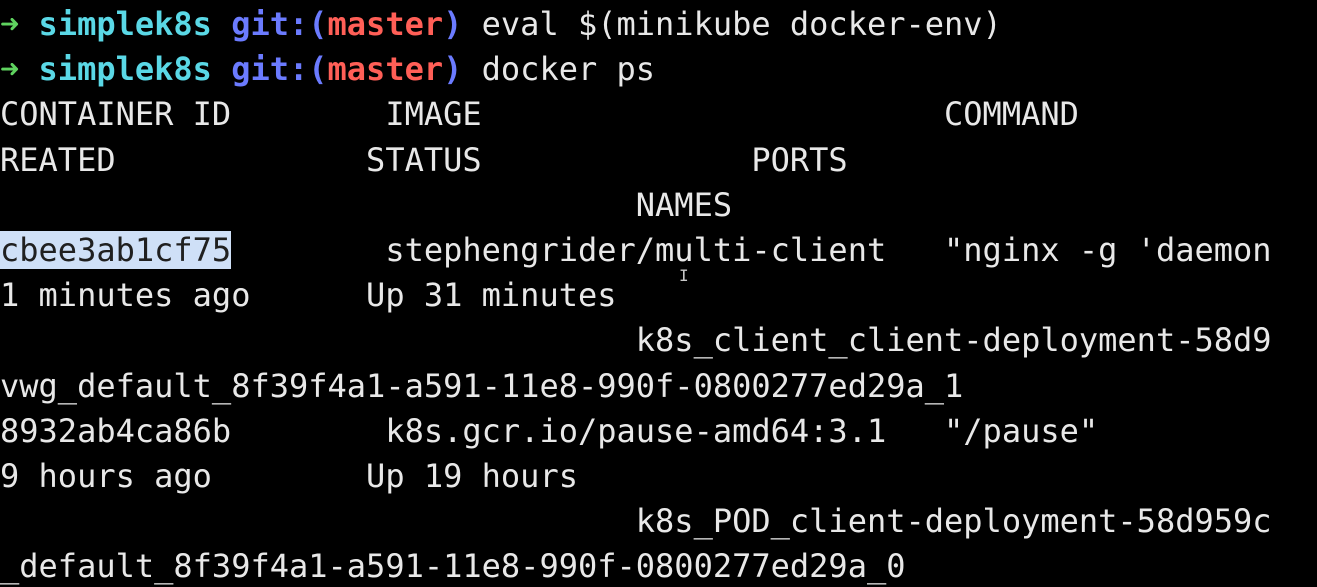 Image resolution: width=1317 pixels, height=587 pixels. What do you see at coordinates (636, 430) in the screenshot?
I see `container-image: k8s.gcr.io/pause-amd64:3.1` at bounding box center [636, 430].